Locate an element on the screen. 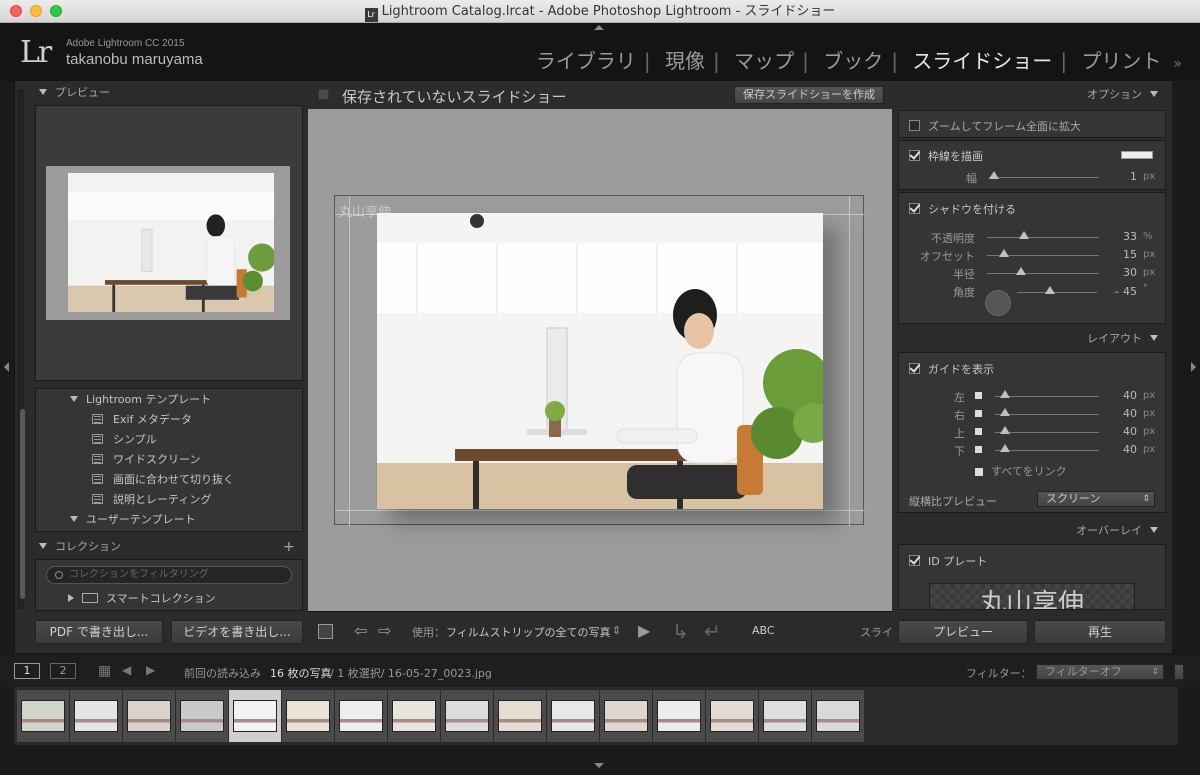  preview-panel-header: プレビュー is located at coordinates (74, 93).